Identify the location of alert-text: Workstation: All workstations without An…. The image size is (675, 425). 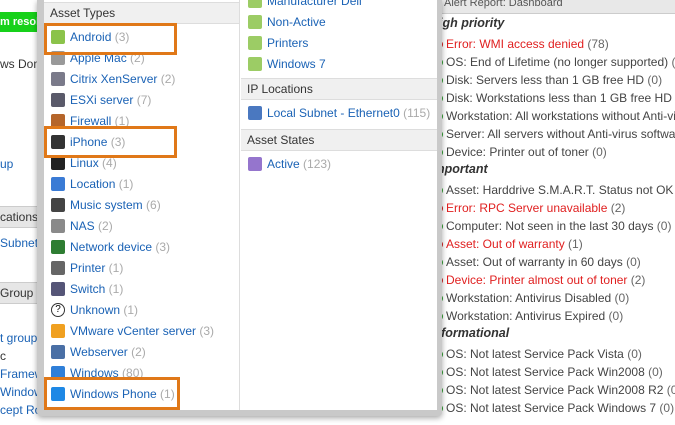
(560, 116).